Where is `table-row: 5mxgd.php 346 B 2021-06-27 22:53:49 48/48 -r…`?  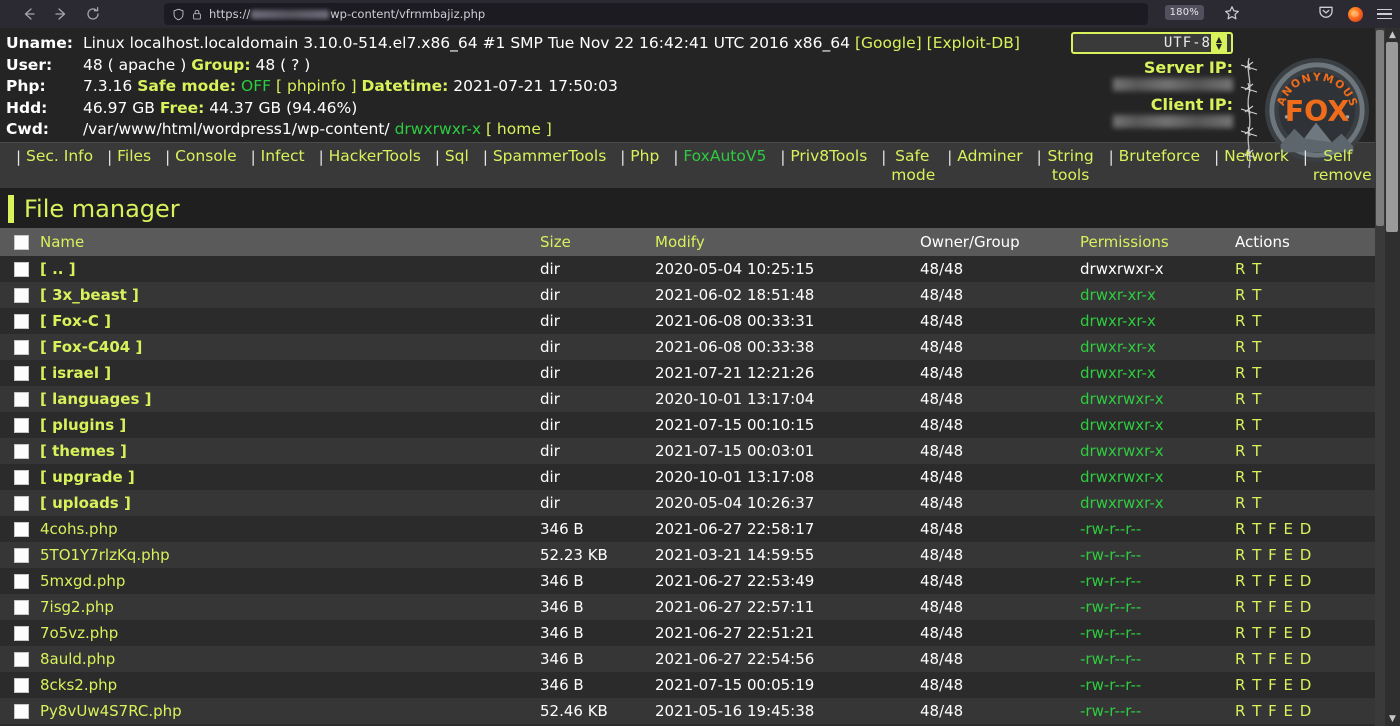
table-row: 5mxgd.php 346 B 2021-06-27 22:53:49 48/48 -r… is located at coordinates (692, 581).